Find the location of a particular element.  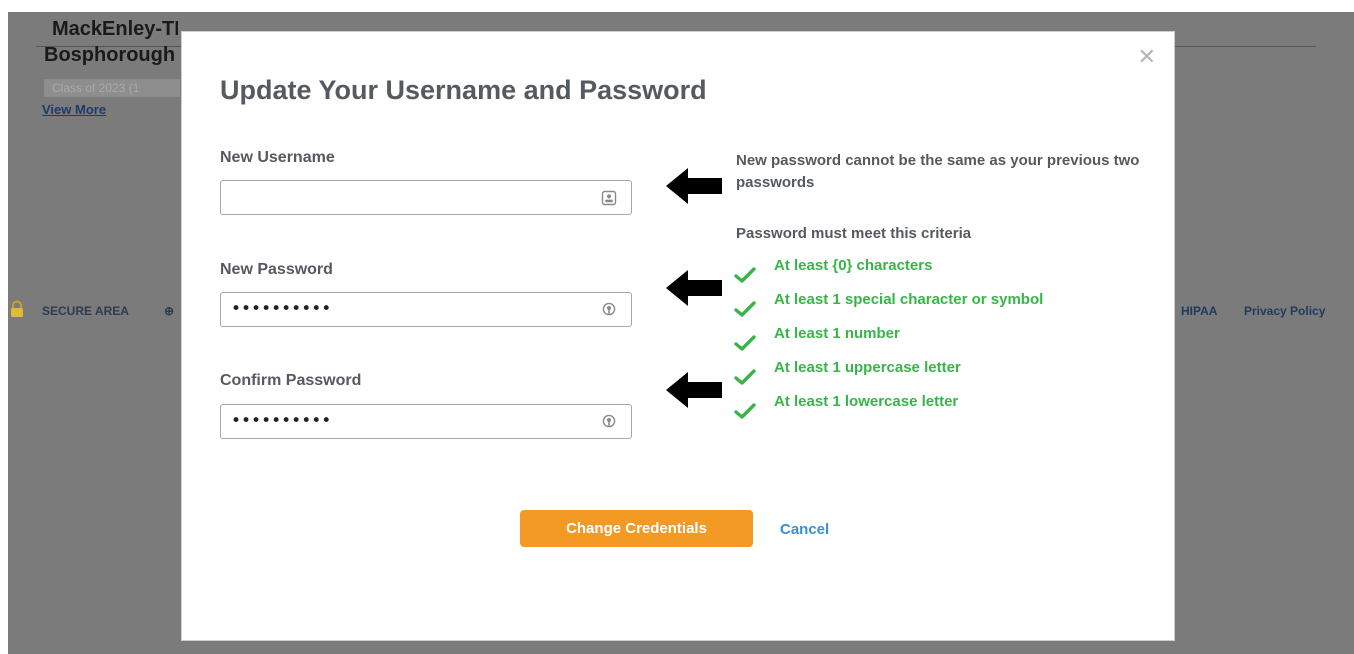

student-name: MackEnley-TEST (Mackenley-TEST) is located at coordinates (115, 29).